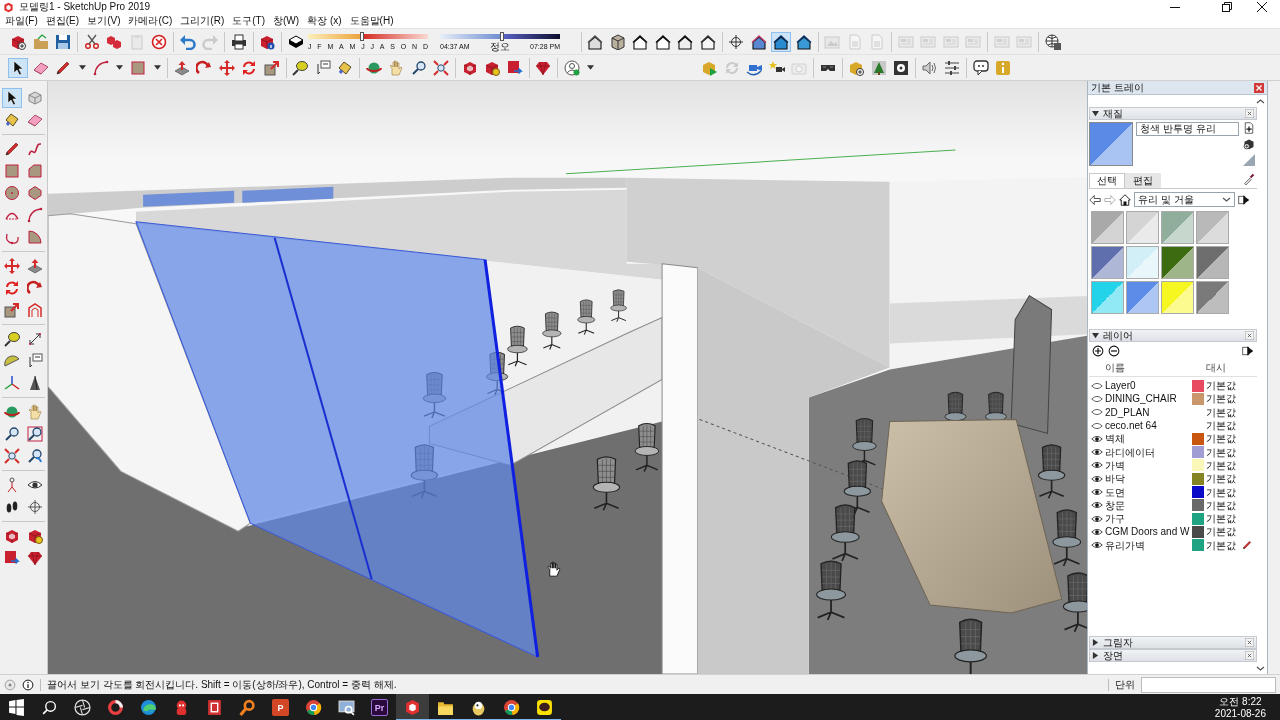 The height and width of the screenshot is (720, 1280). What do you see at coordinates (1107, 180) in the screenshot?
I see `tab: 선택` at bounding box center [1107, 180].